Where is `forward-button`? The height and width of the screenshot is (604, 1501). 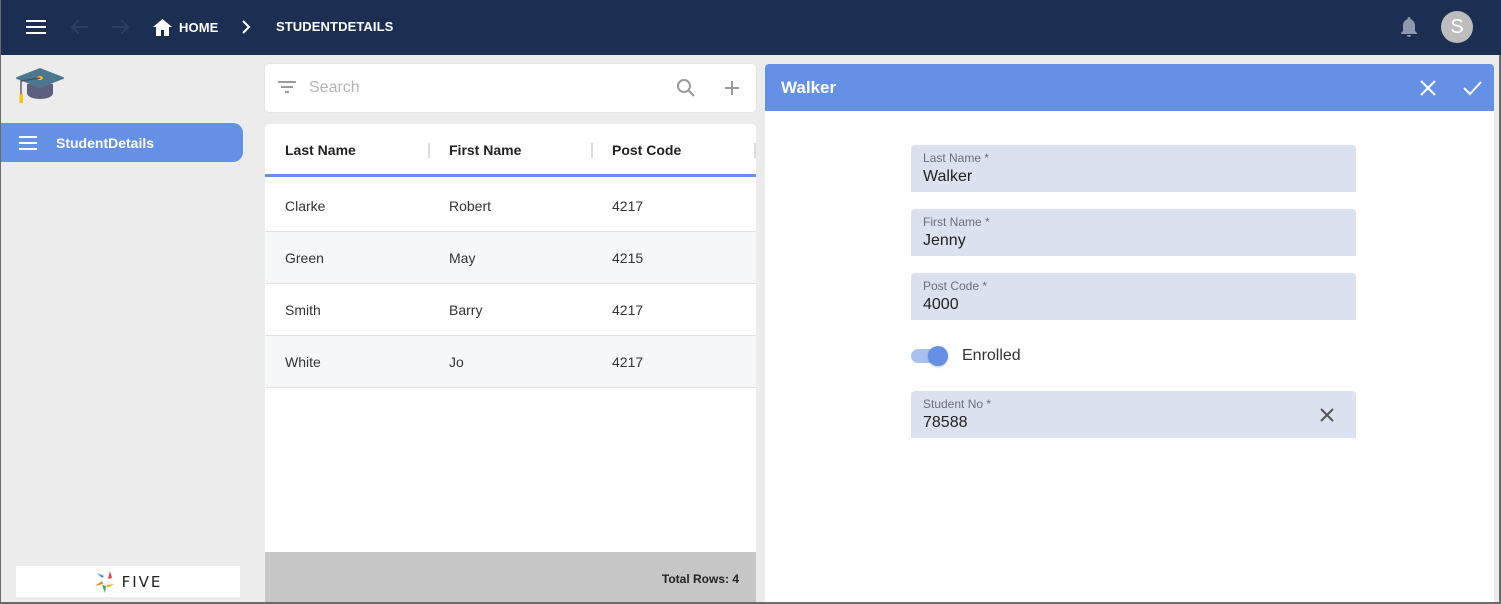 forward-button is located at coordinates (120, 27).